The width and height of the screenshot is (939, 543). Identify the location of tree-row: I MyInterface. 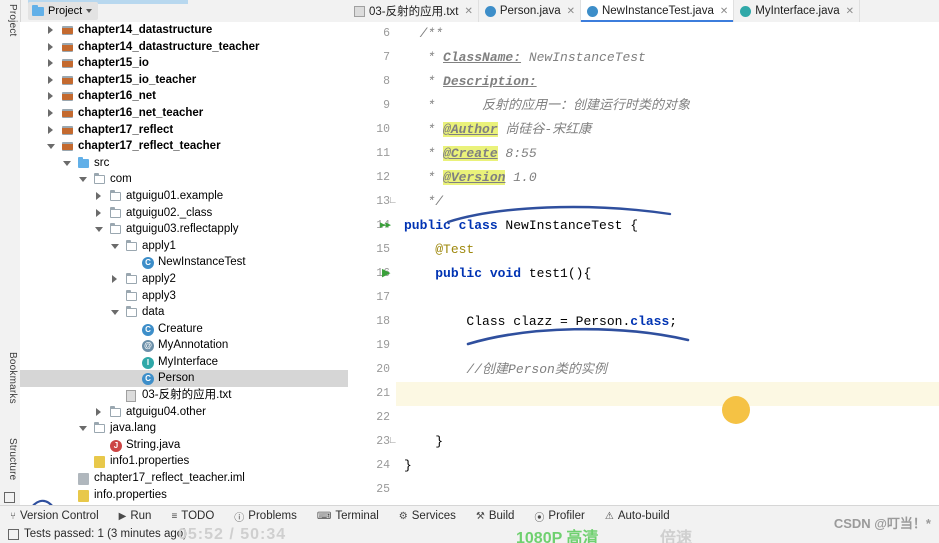
(184, 362).